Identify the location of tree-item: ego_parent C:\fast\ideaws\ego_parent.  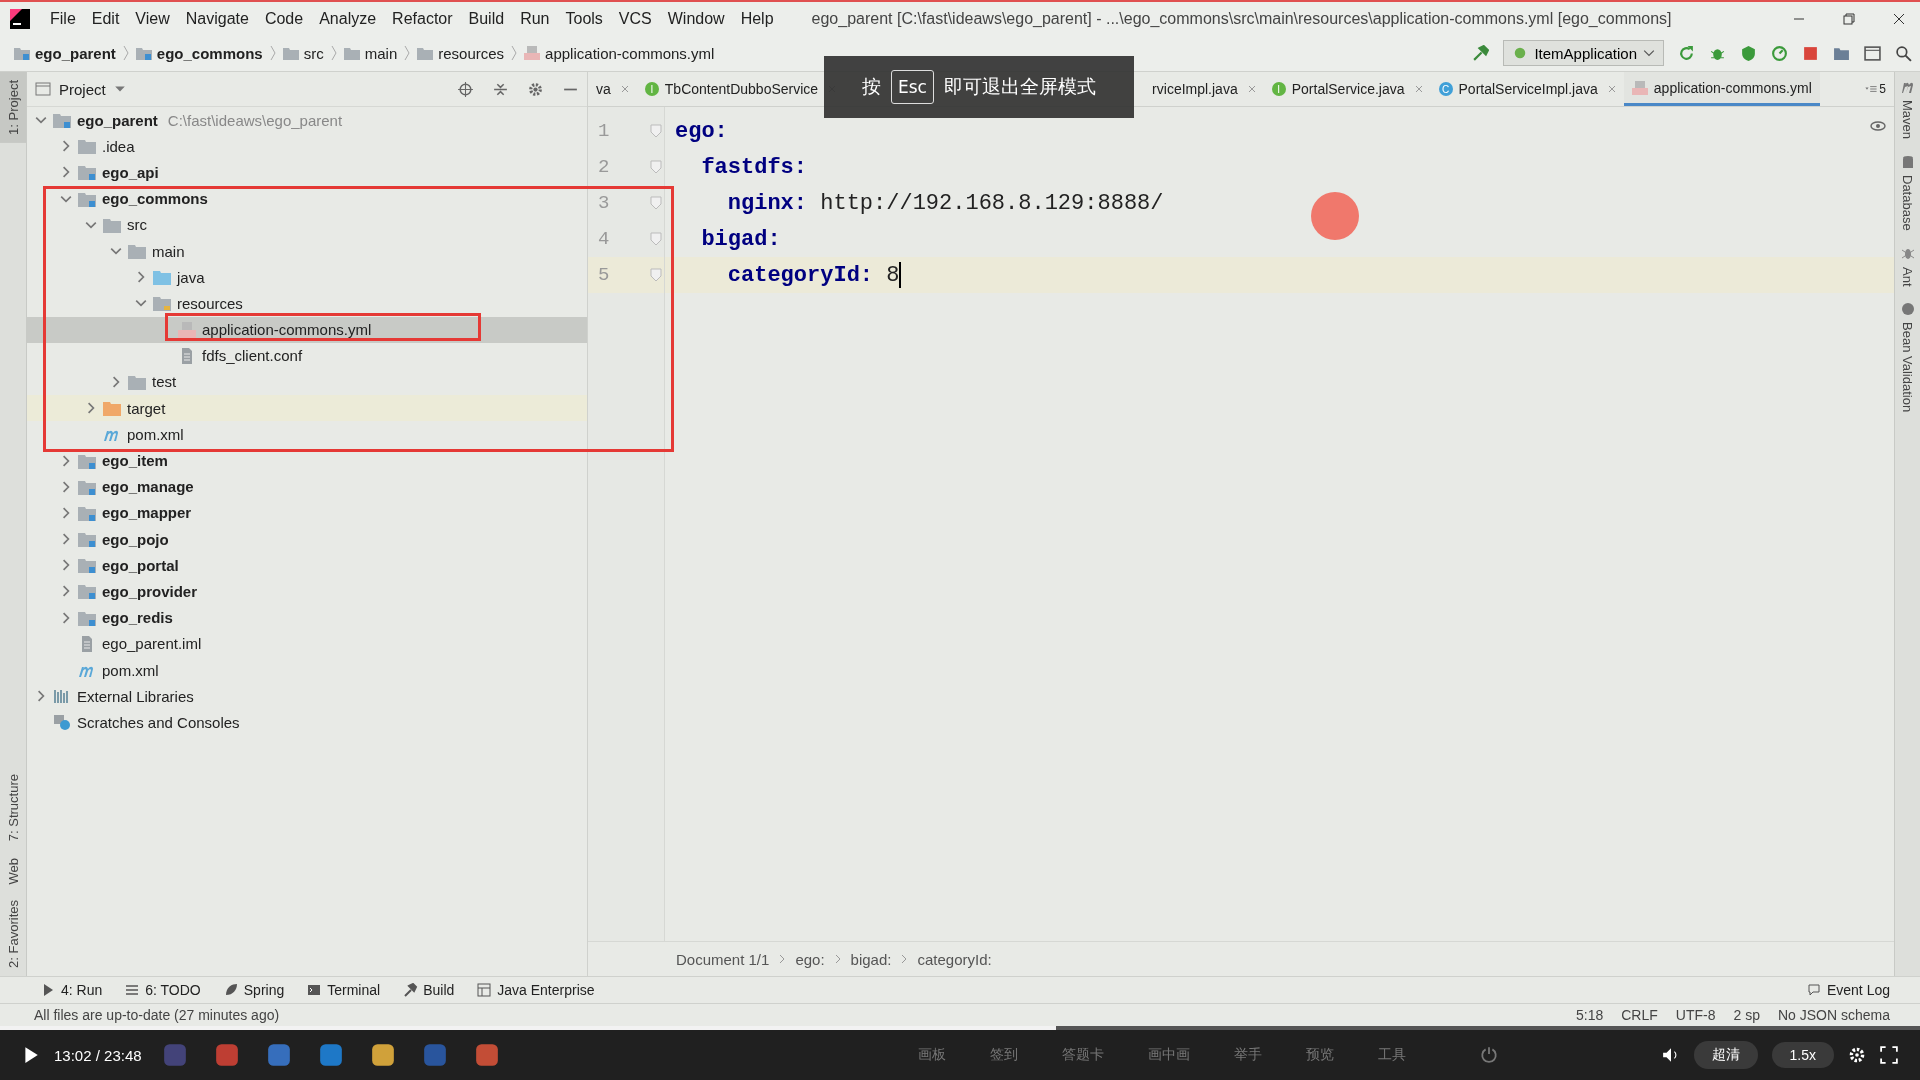
(307, 120).